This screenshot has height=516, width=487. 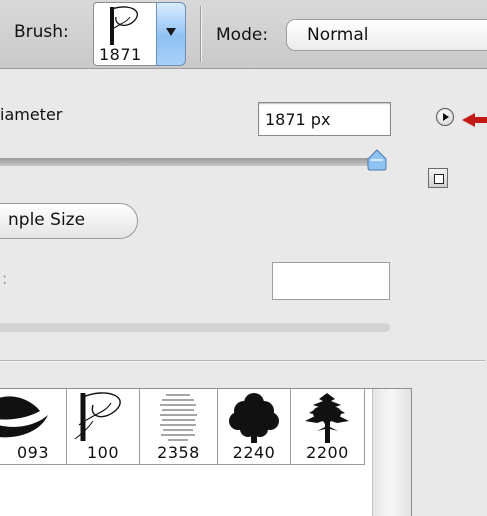 I want to click on options-divider, so click(x=200, y=34).